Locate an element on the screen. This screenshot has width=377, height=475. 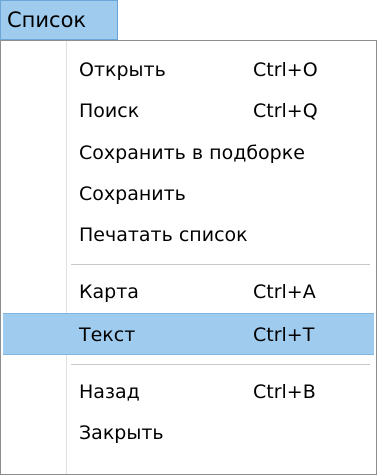
menu-item-close: Закрыть is located at coordinates (188, 433).